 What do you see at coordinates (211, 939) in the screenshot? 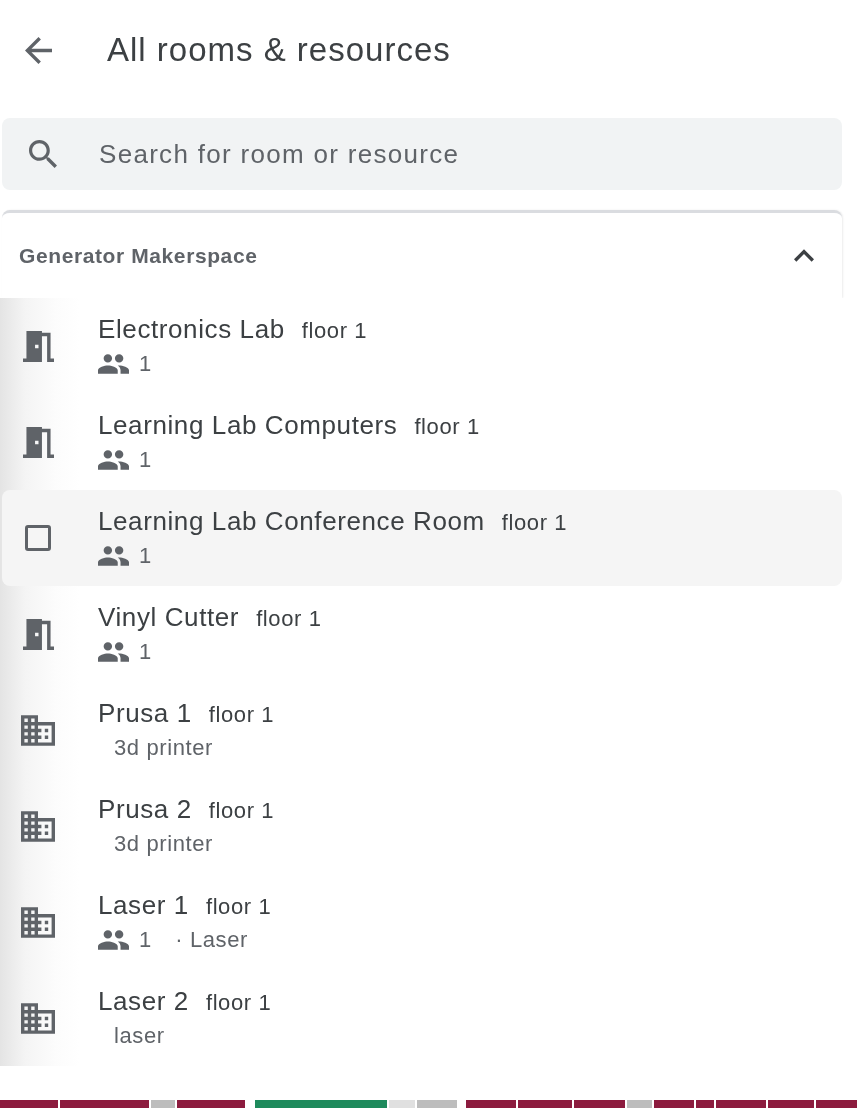
I see `resource-description: · Laser` at bounding box center [211, 939].